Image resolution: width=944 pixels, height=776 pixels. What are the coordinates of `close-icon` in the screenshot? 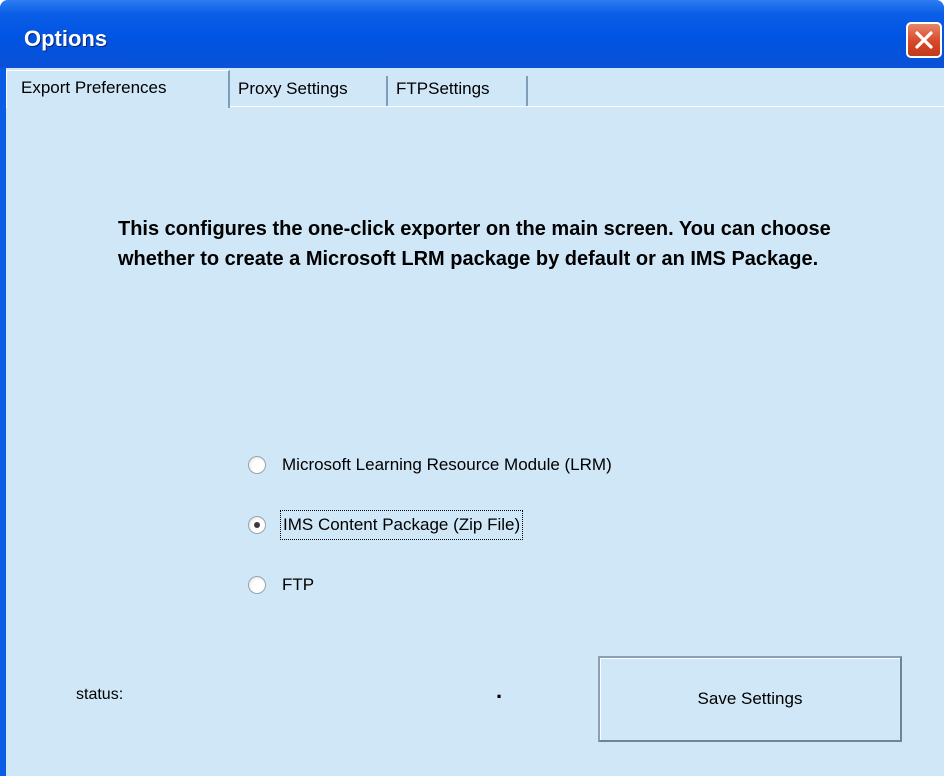 It's located at (924, 40).